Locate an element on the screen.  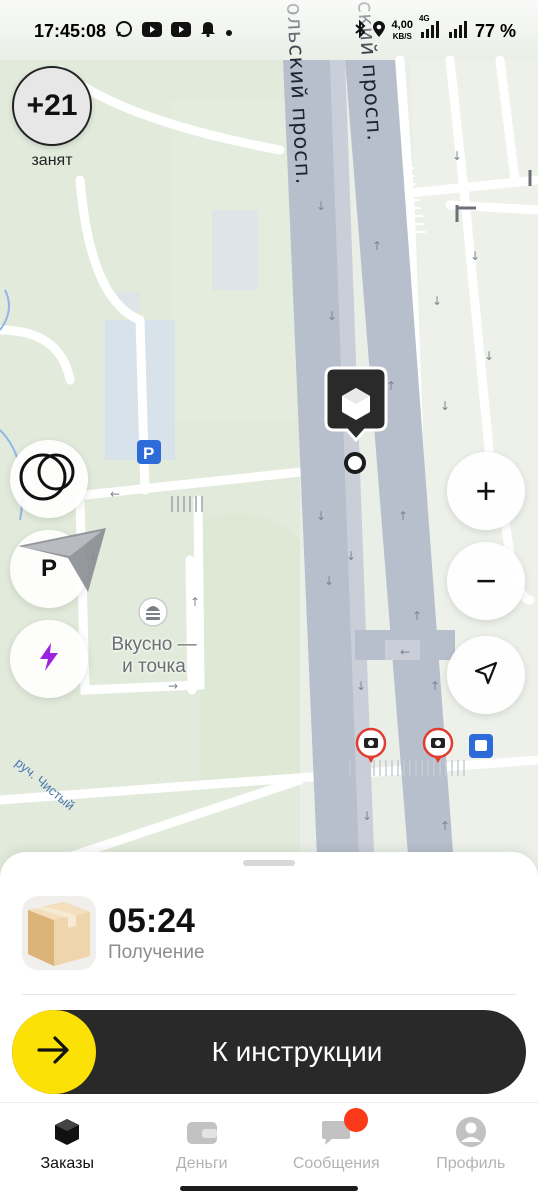
location-arrow-icon is located at coordinates (486, 675).